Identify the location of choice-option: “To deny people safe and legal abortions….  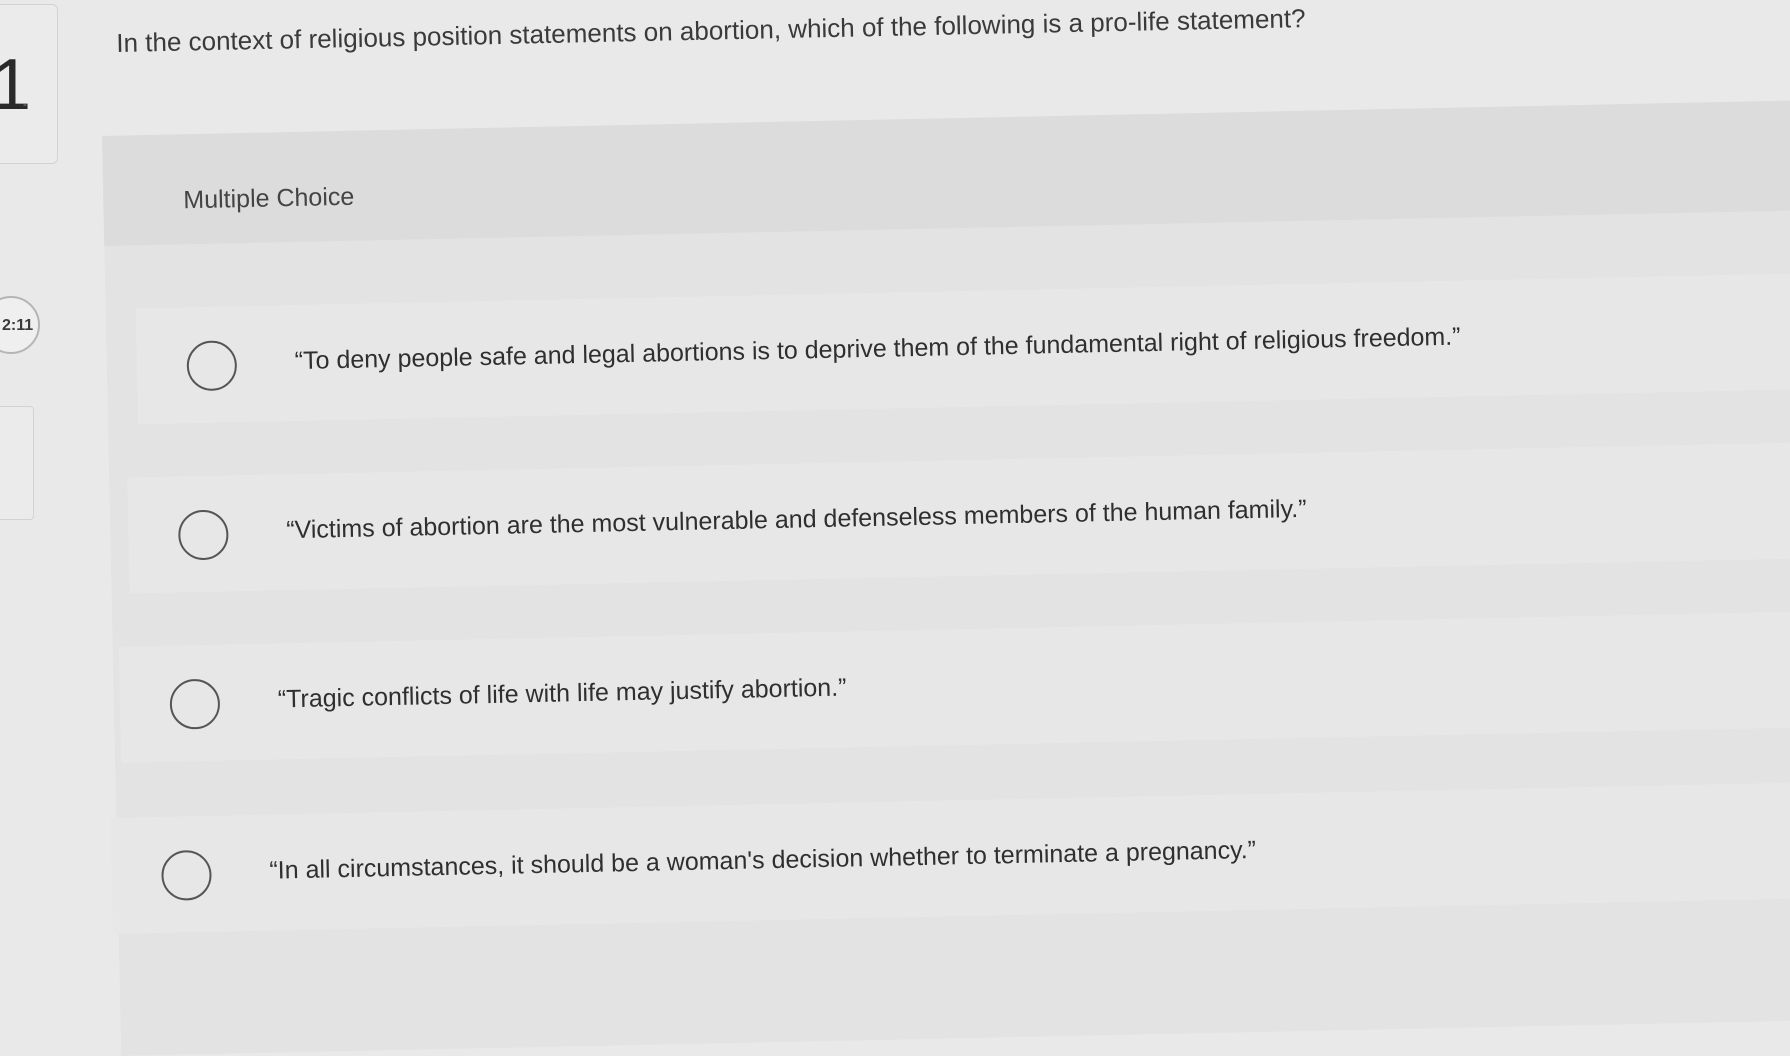
(962, 349).